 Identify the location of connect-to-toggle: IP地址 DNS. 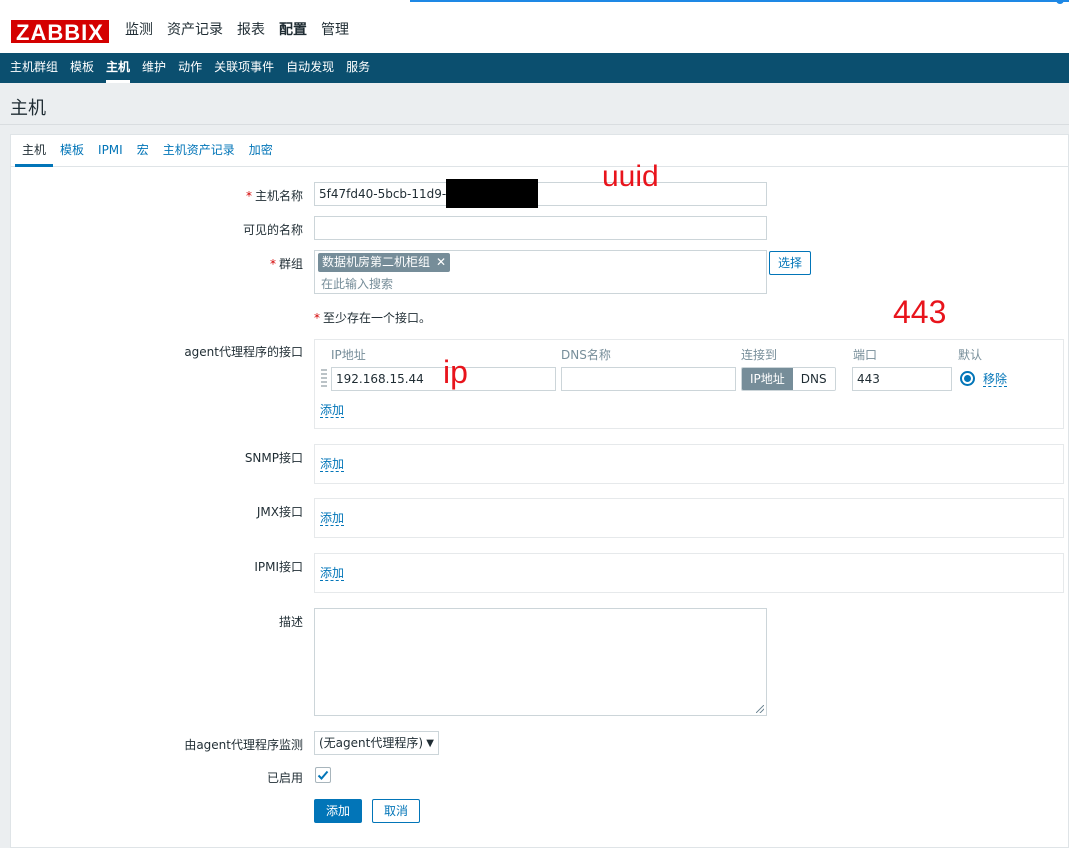
(788, 379).